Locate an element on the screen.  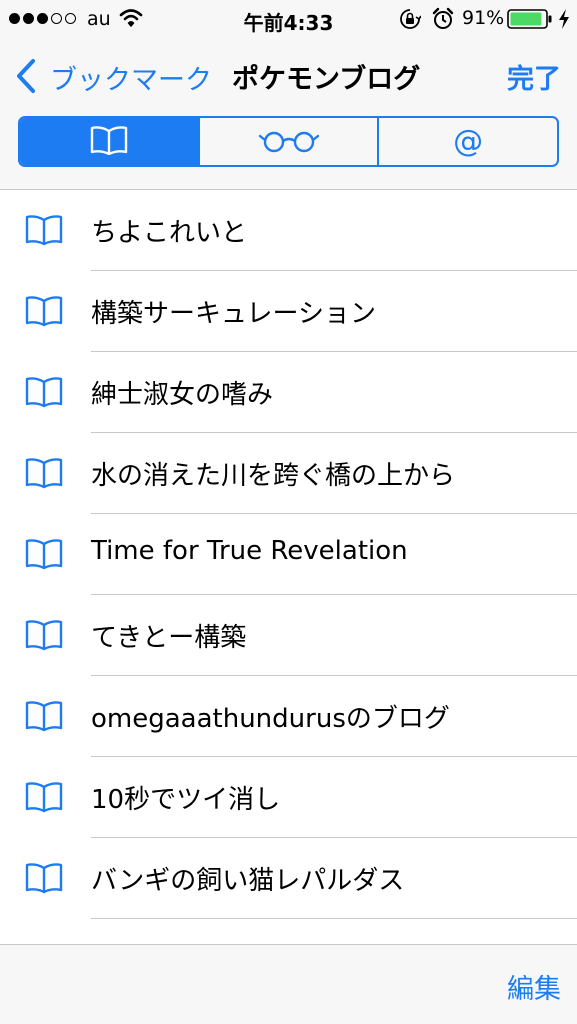
bottom-toolbar: 編集 is located at coordinates (288, 984).